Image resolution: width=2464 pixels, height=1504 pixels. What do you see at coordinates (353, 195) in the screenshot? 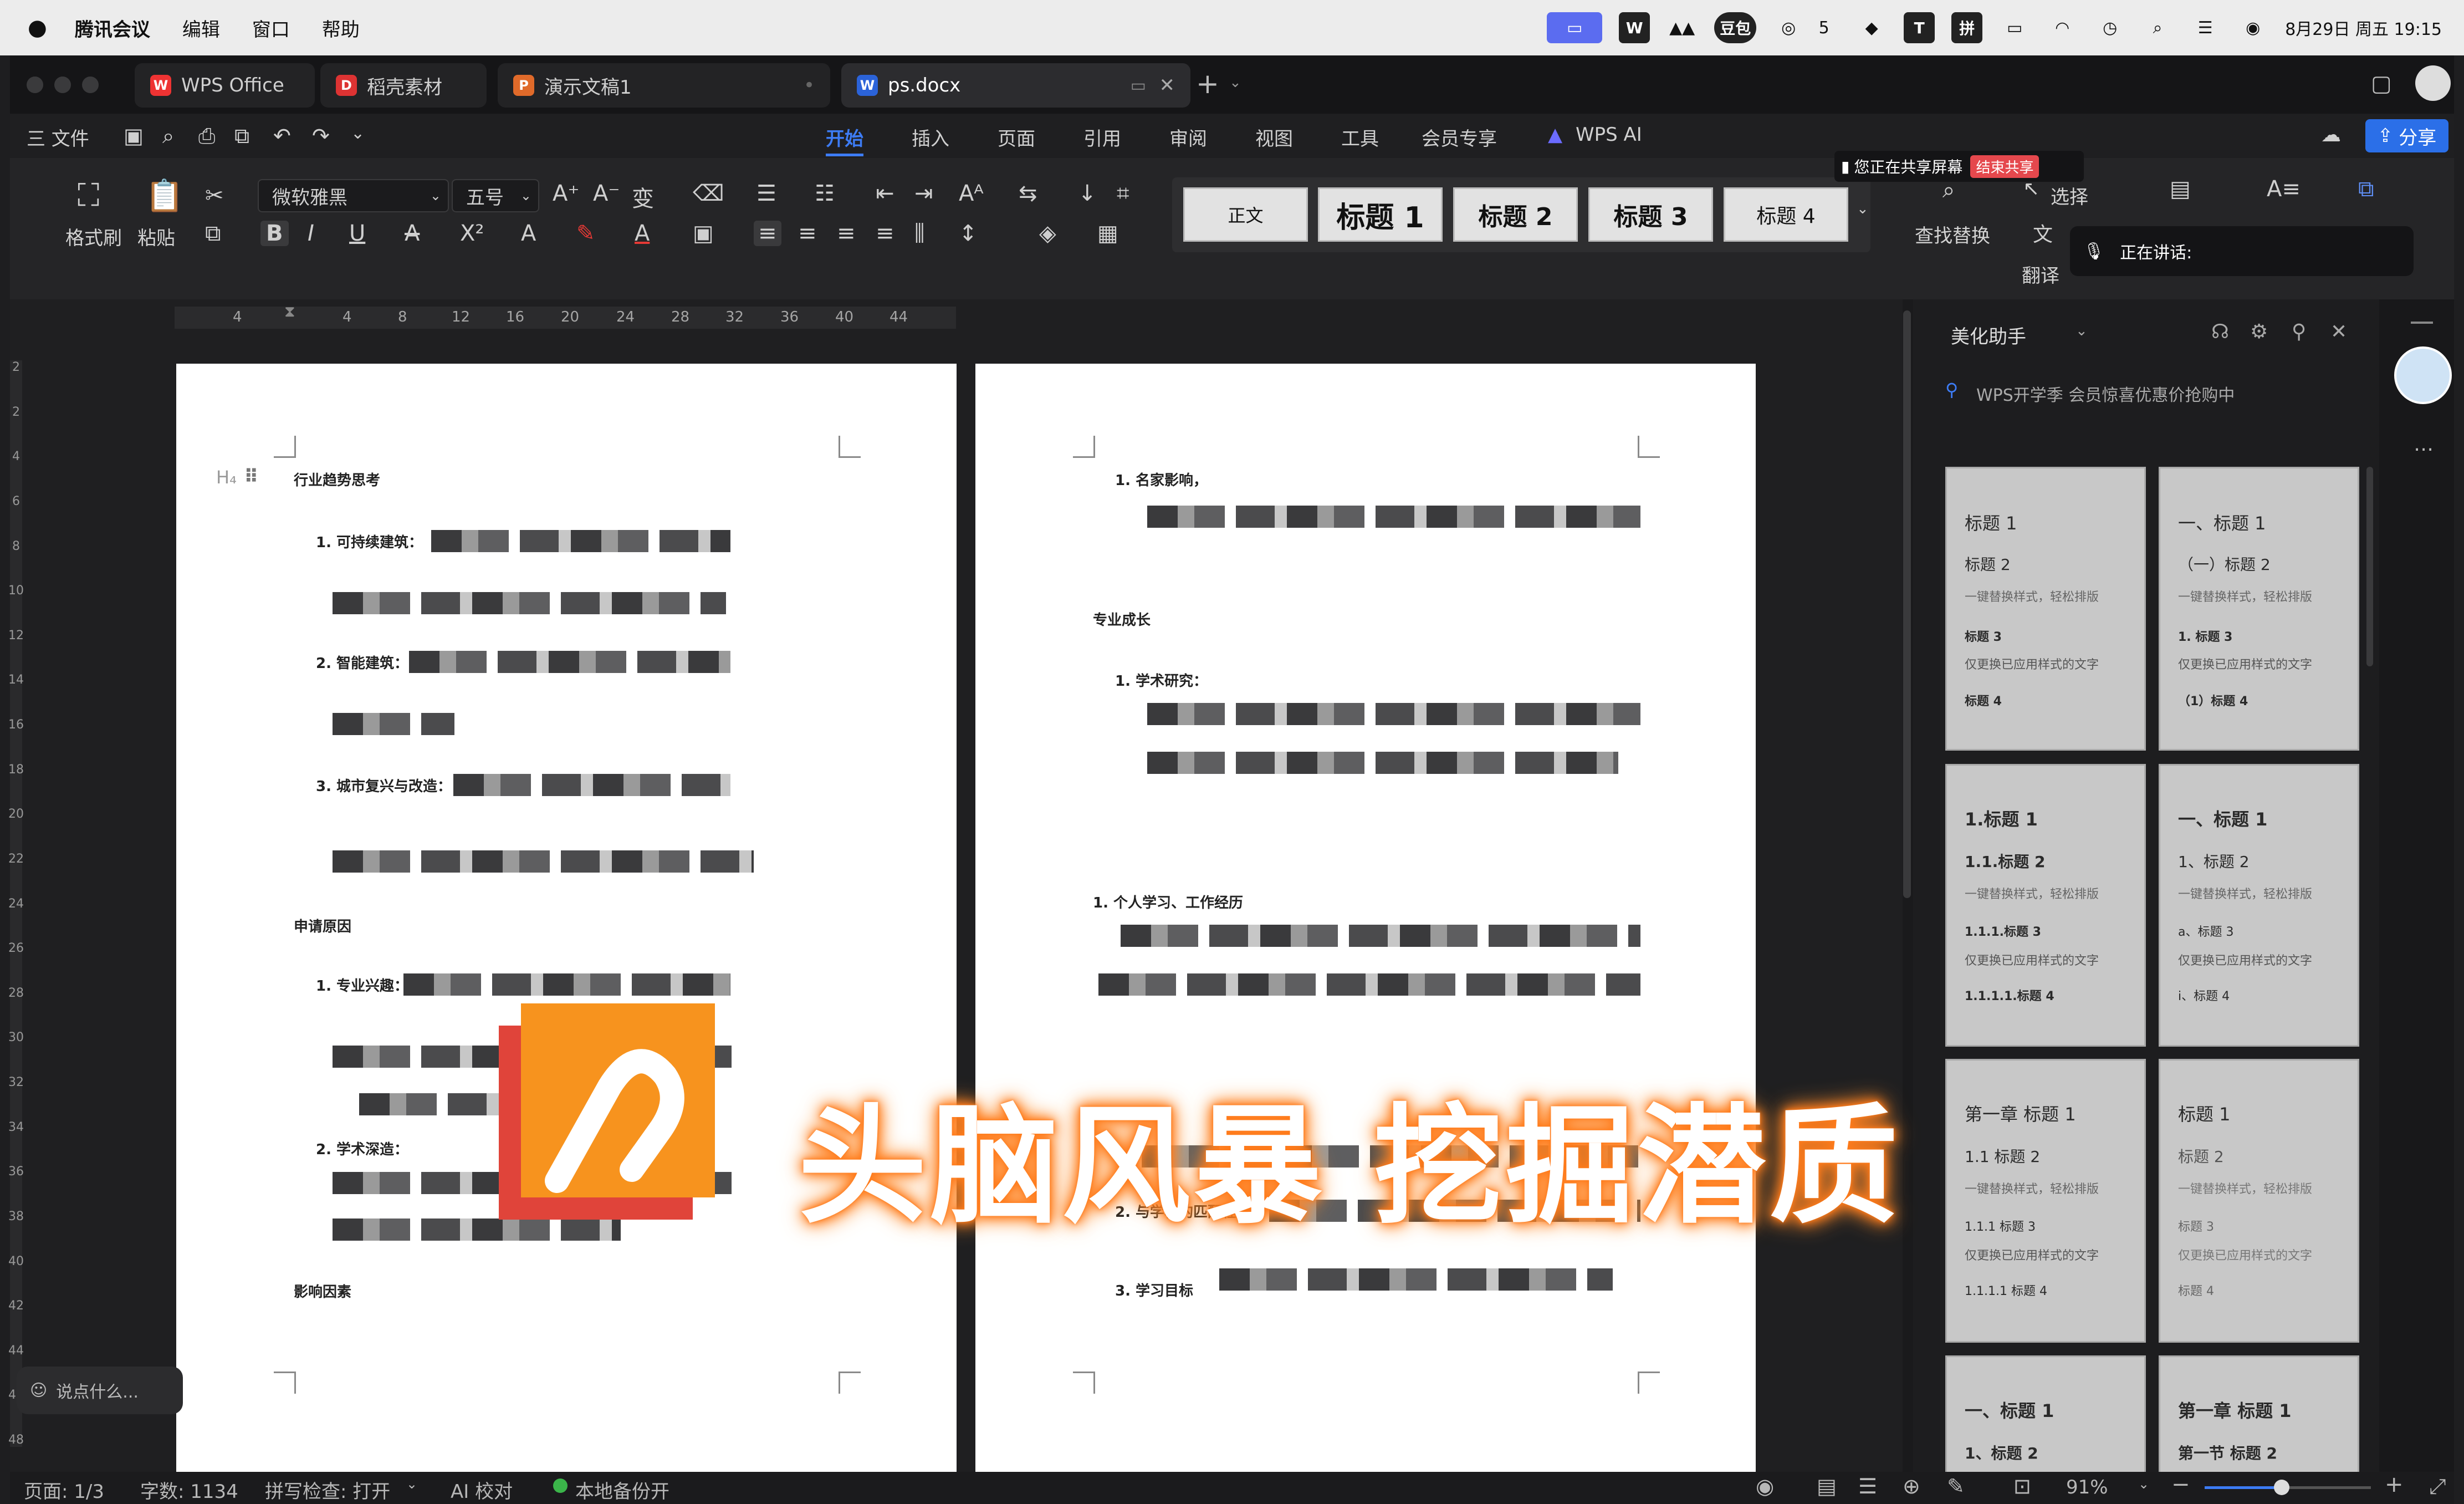
I see `font-name-select: 微软雅黑 ⌄` at bounding box center [353, 195].